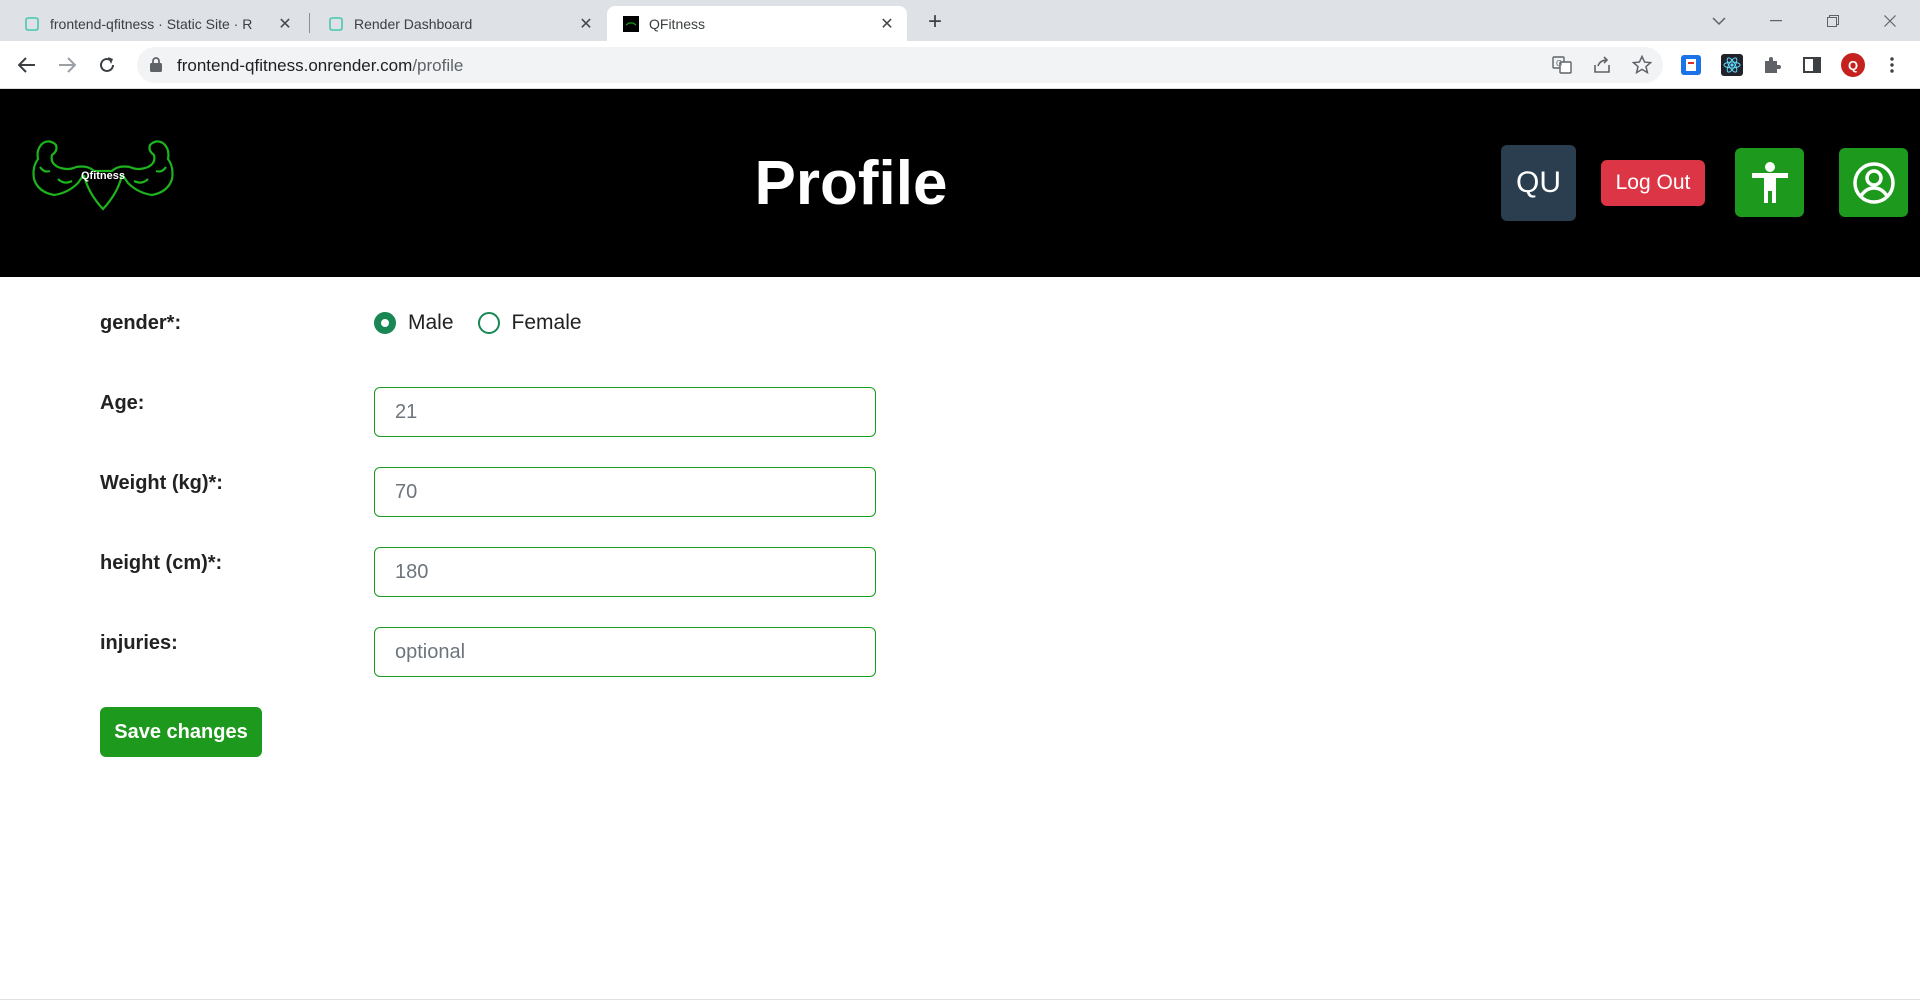  What do you see at coordinates (438, 65) in the screenshot?
I see `url-path: /profile` at bounding box center [438, 65].